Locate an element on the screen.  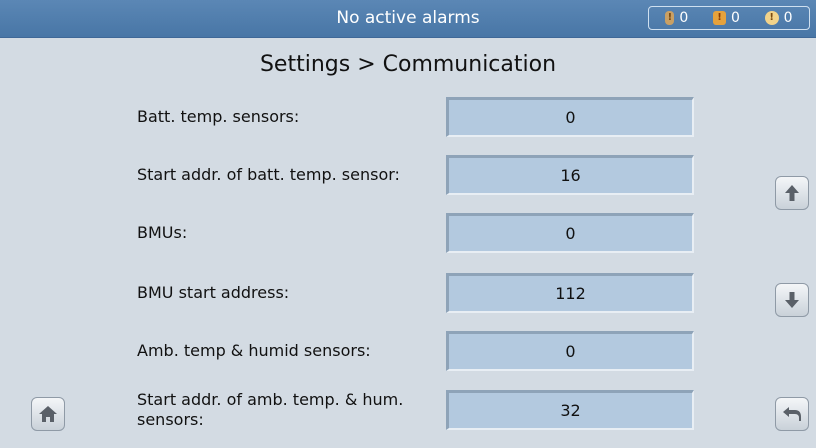
scroll-down-button is located at coordinates (792, 300).